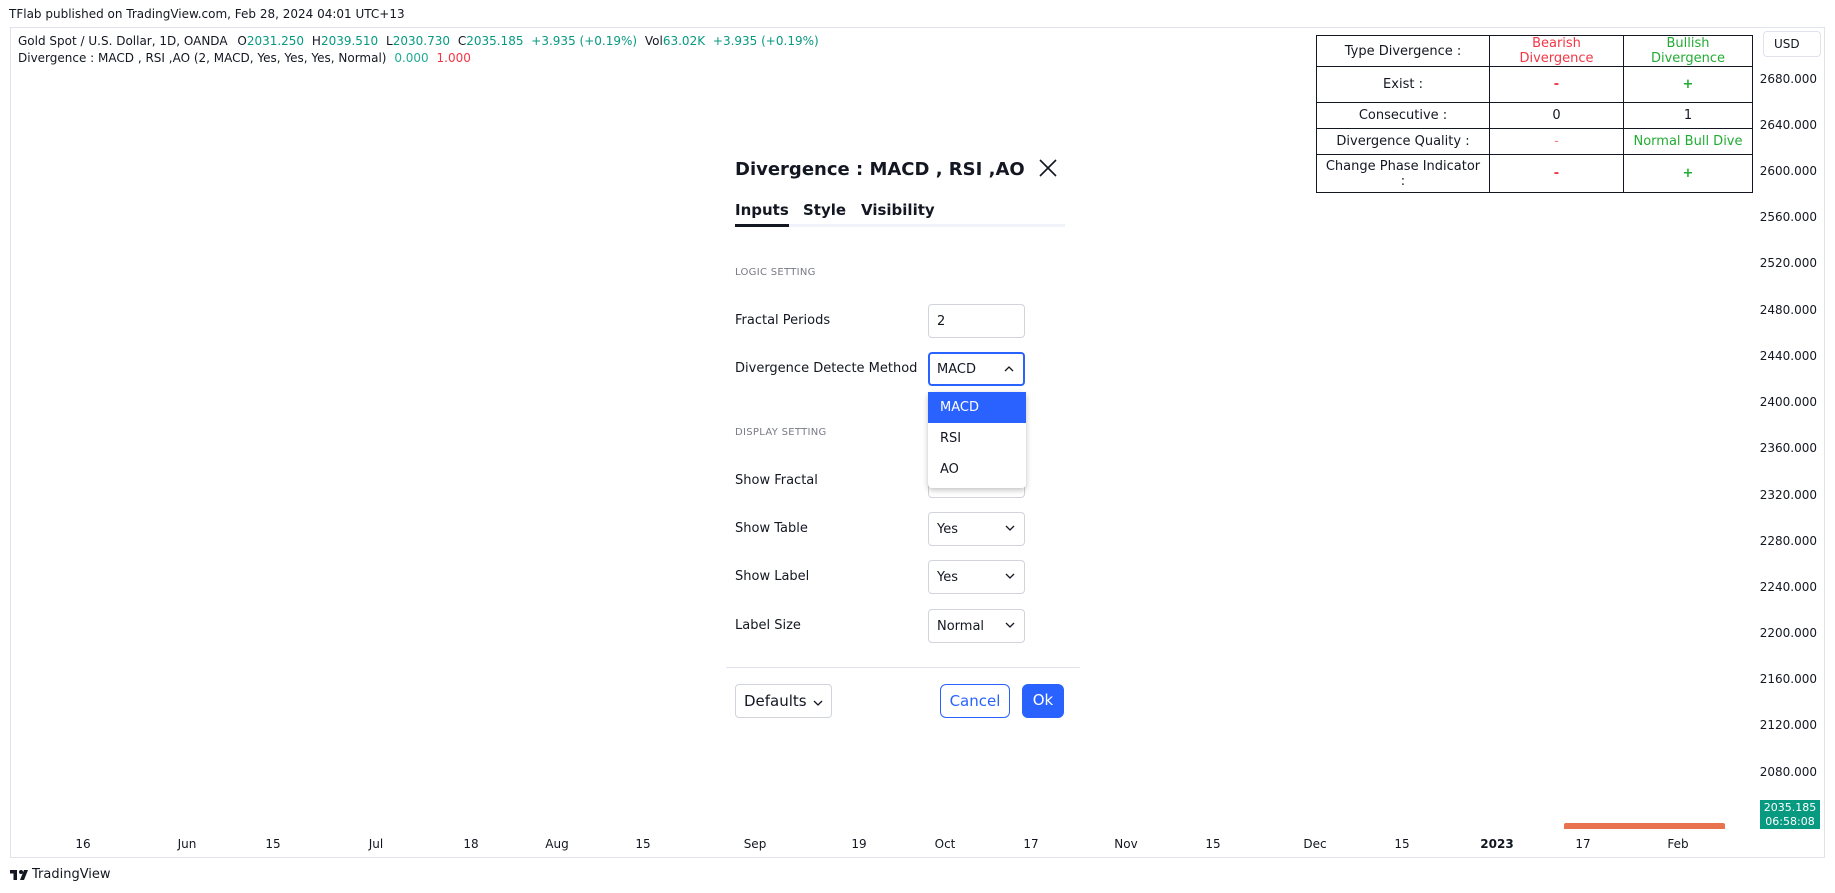  Describe the element at coordinates (1403, 173) in the screenshot. I see `table-cell: Change Phase Indicator :` at that location.